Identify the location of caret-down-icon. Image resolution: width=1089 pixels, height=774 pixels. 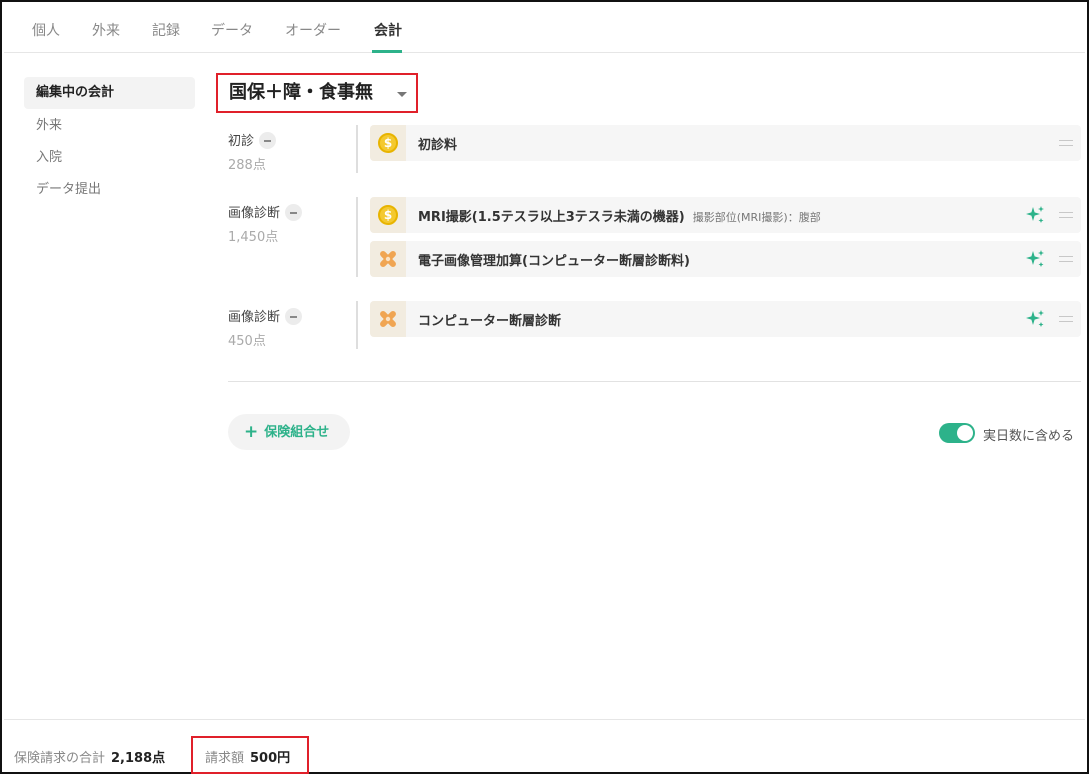
(402, 94).